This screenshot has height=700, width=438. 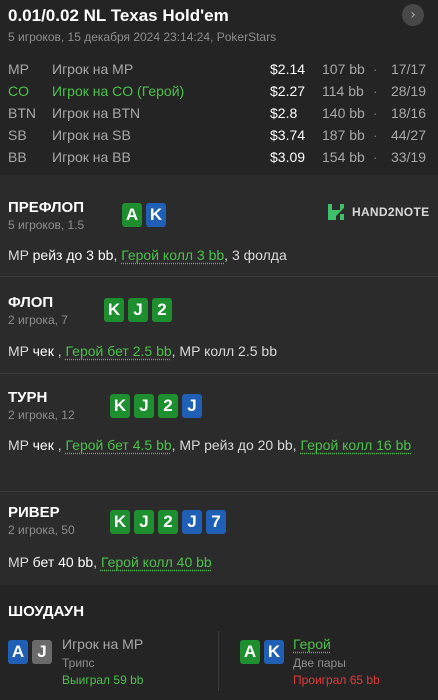 I want to click on player-position: SB, so click(x=17, y=135).